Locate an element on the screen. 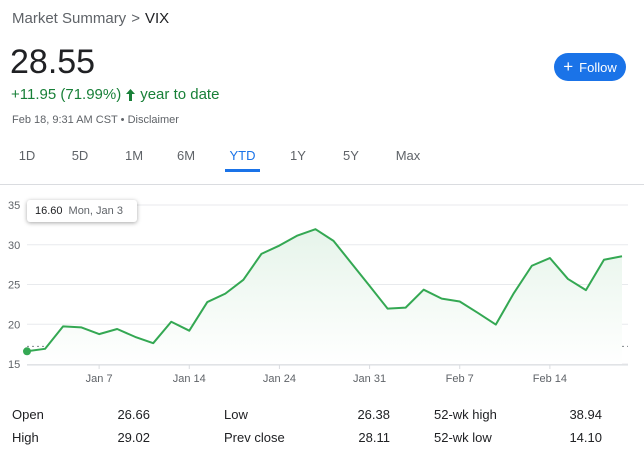 The height and width of the screenshot is (459, 644). stat-label-52wk-low: 52-wk low is located at coordinates (463, 437).